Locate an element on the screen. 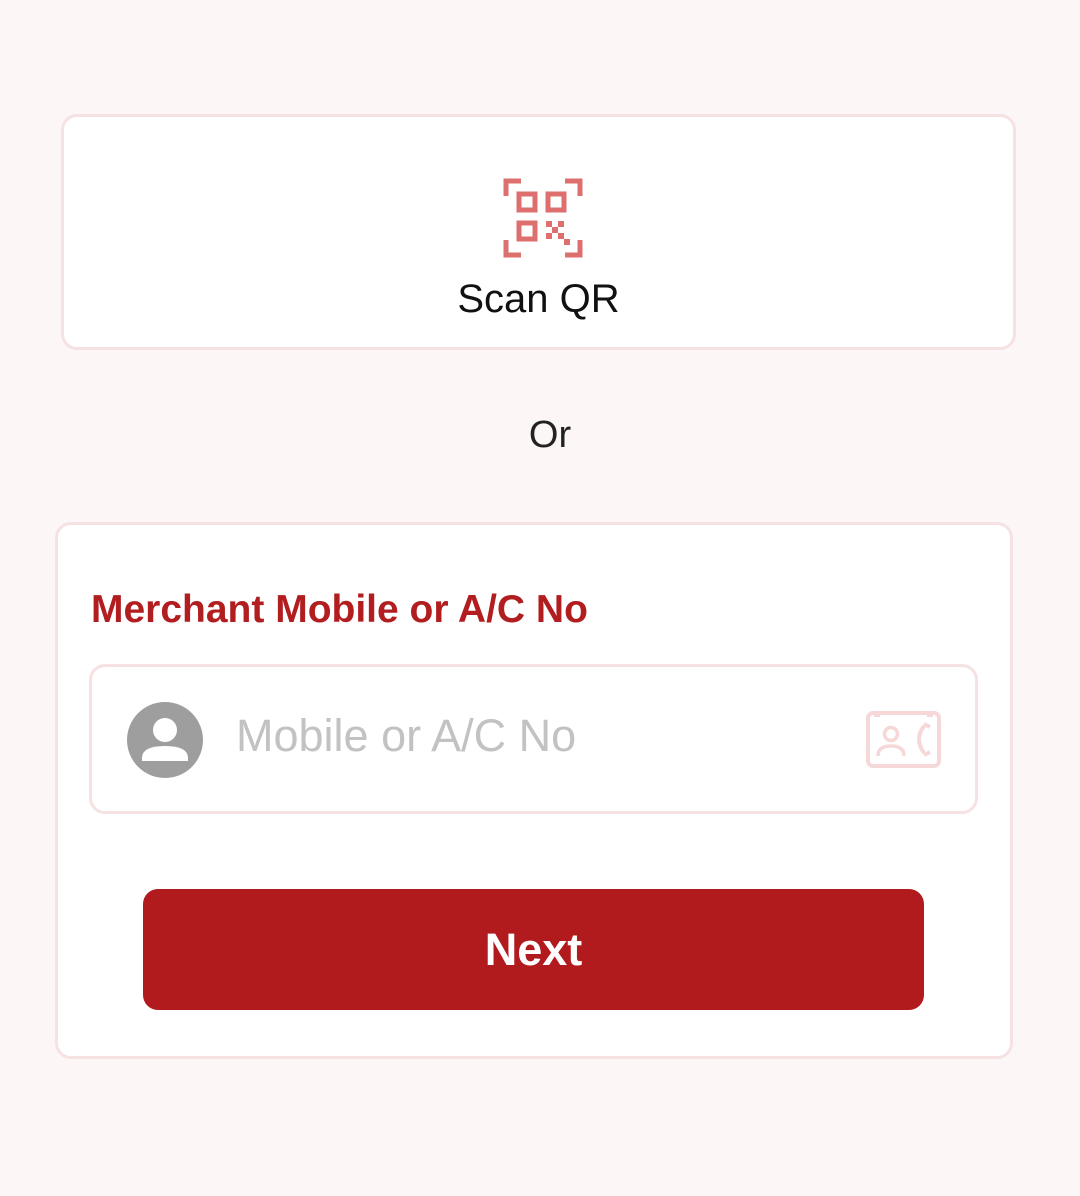  person-avatar-icon is located at coordinates (165, 740).